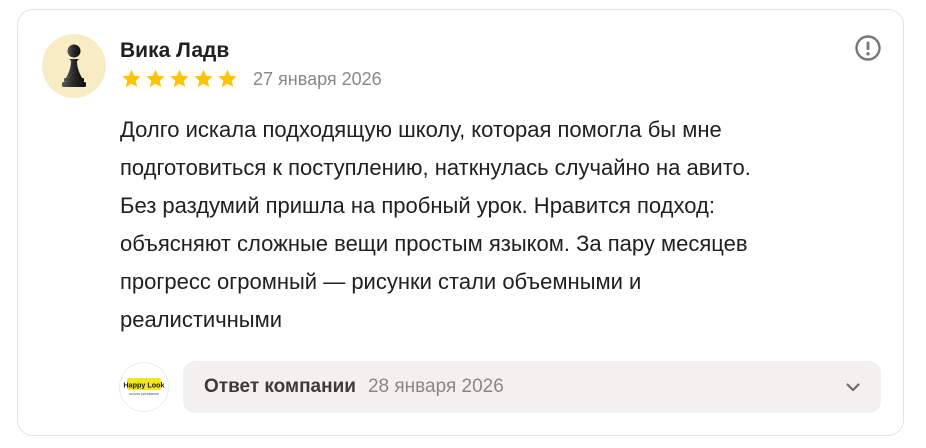 The width and height of the screenshot is (926, 448). I want to click on company-reply-date: 28 января 2026, so click(435, 386).